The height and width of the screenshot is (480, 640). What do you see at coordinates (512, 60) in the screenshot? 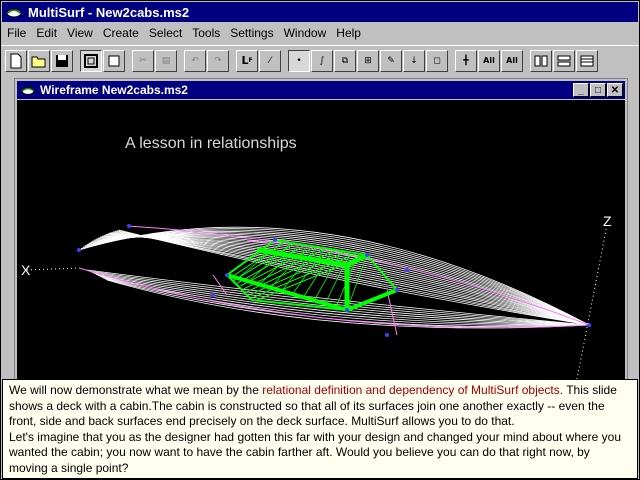
I see `all-s-icon: All` at bounding box center [512, 60].